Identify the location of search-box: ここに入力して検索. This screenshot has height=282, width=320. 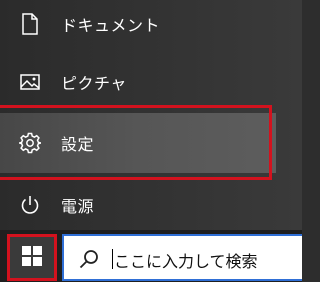
(182, 257).